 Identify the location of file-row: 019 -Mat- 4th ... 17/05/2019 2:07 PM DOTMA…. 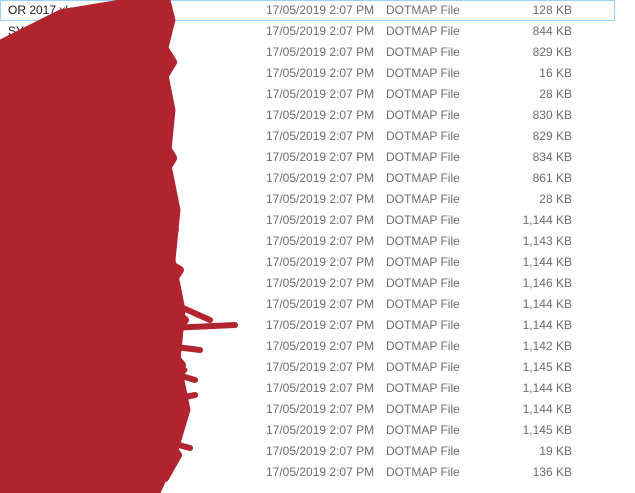
(317, 178).